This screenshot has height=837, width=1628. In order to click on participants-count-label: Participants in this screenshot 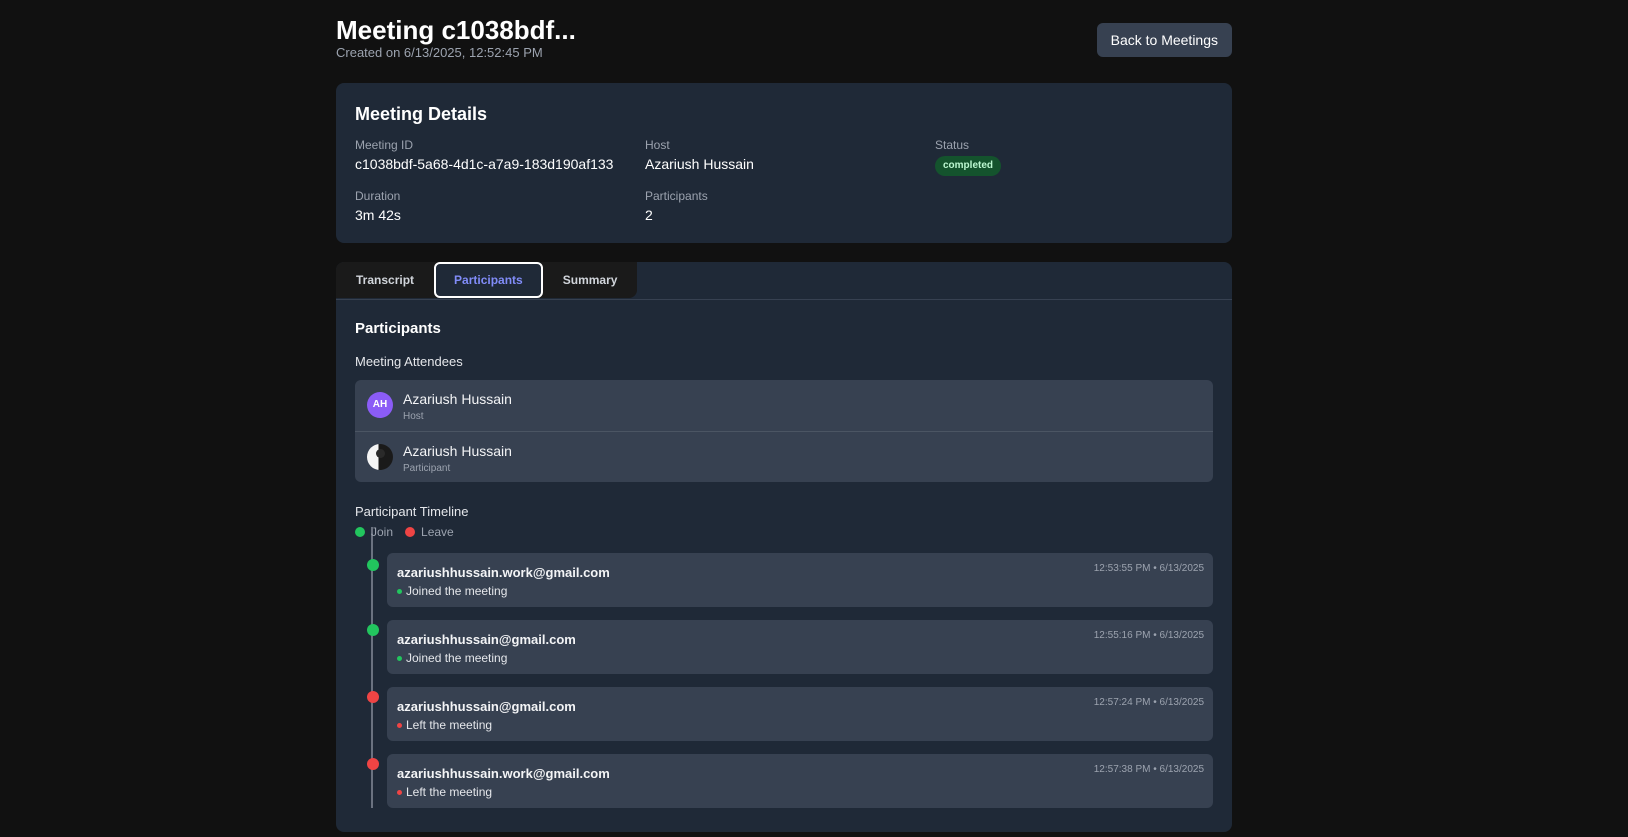, I will do `click(676, 196)`.